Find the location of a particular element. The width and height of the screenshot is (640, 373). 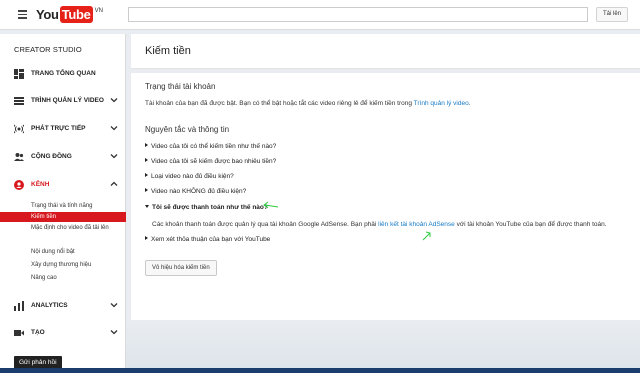

sidebar-item-channel: KÊNH is located at coordinates (63, 185).